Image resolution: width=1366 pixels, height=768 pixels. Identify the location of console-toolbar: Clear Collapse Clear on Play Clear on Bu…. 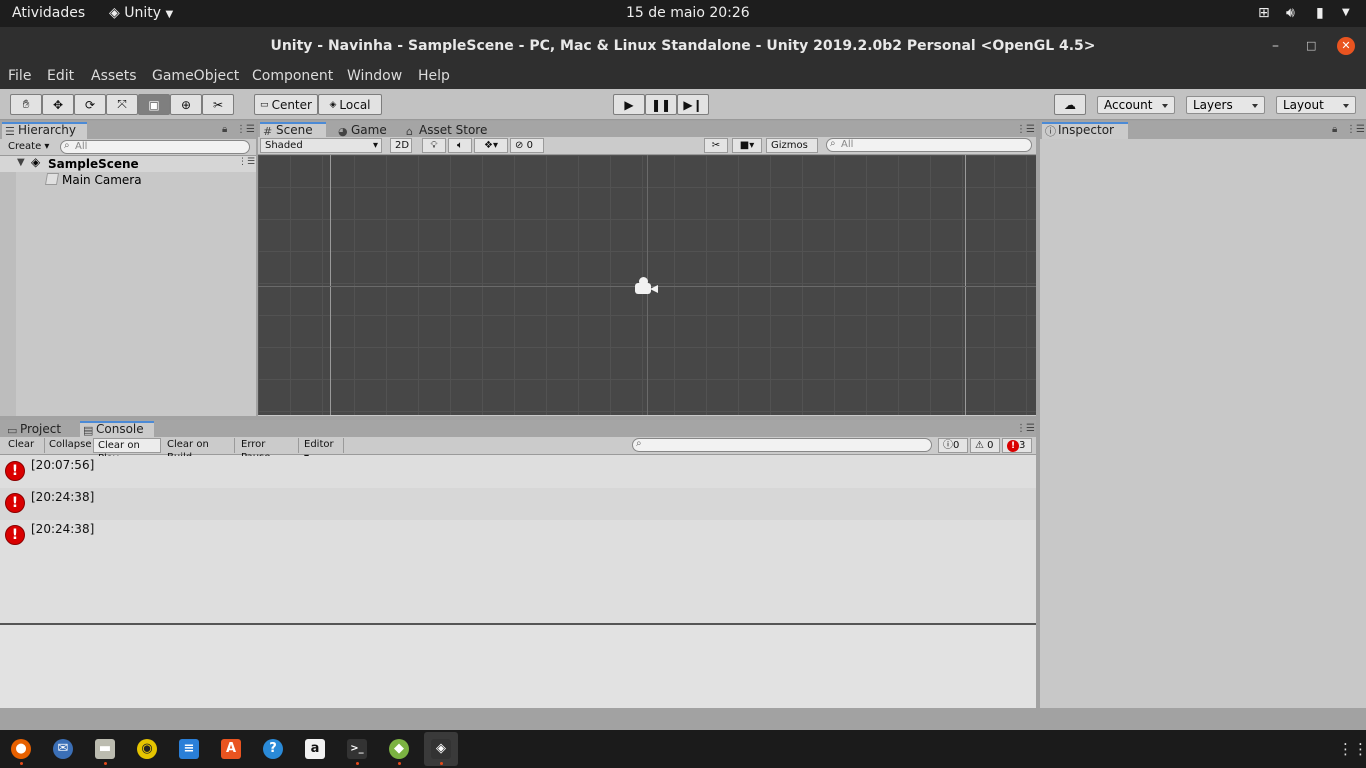
(518, 450).